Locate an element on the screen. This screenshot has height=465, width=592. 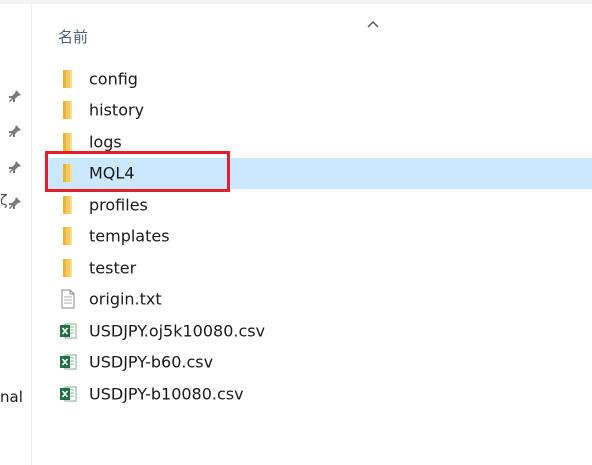
file-row: origin.txt is located at coordinates (319, 300).